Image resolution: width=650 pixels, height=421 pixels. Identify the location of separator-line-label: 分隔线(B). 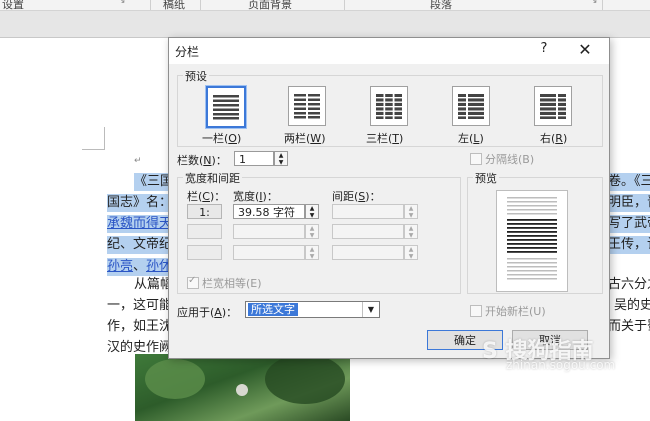
(510, 159).